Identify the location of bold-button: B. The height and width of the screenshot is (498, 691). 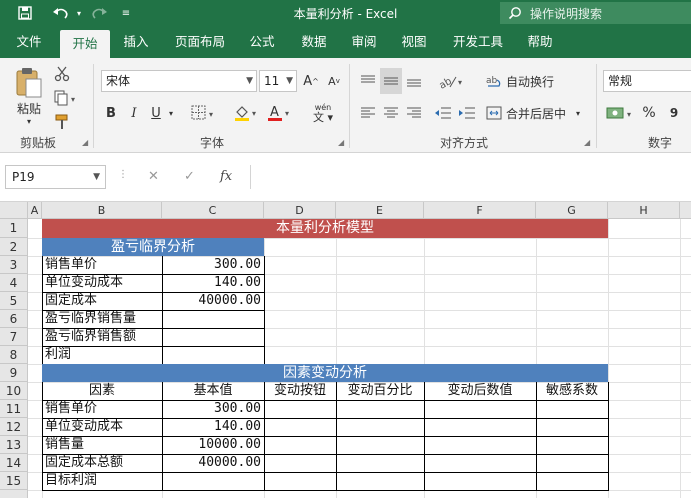
(111, 113).